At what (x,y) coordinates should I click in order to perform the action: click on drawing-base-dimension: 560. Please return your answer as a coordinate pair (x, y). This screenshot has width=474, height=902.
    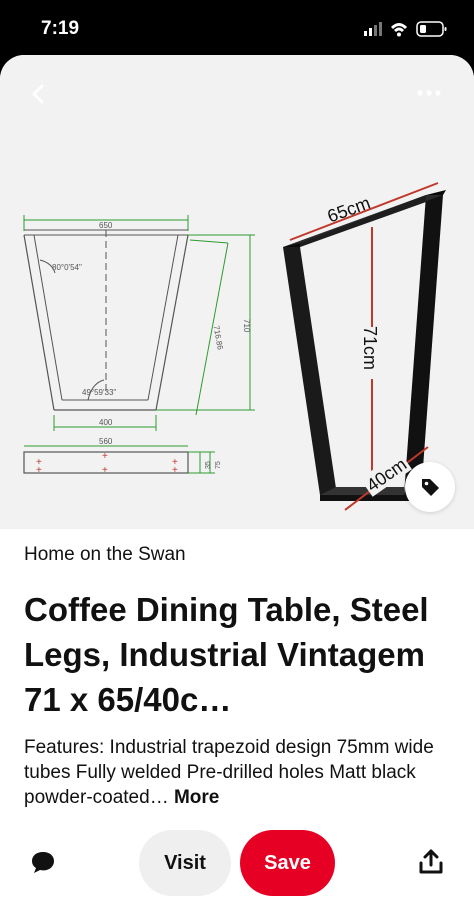
    Looking at the image, I should click on (106, 441).